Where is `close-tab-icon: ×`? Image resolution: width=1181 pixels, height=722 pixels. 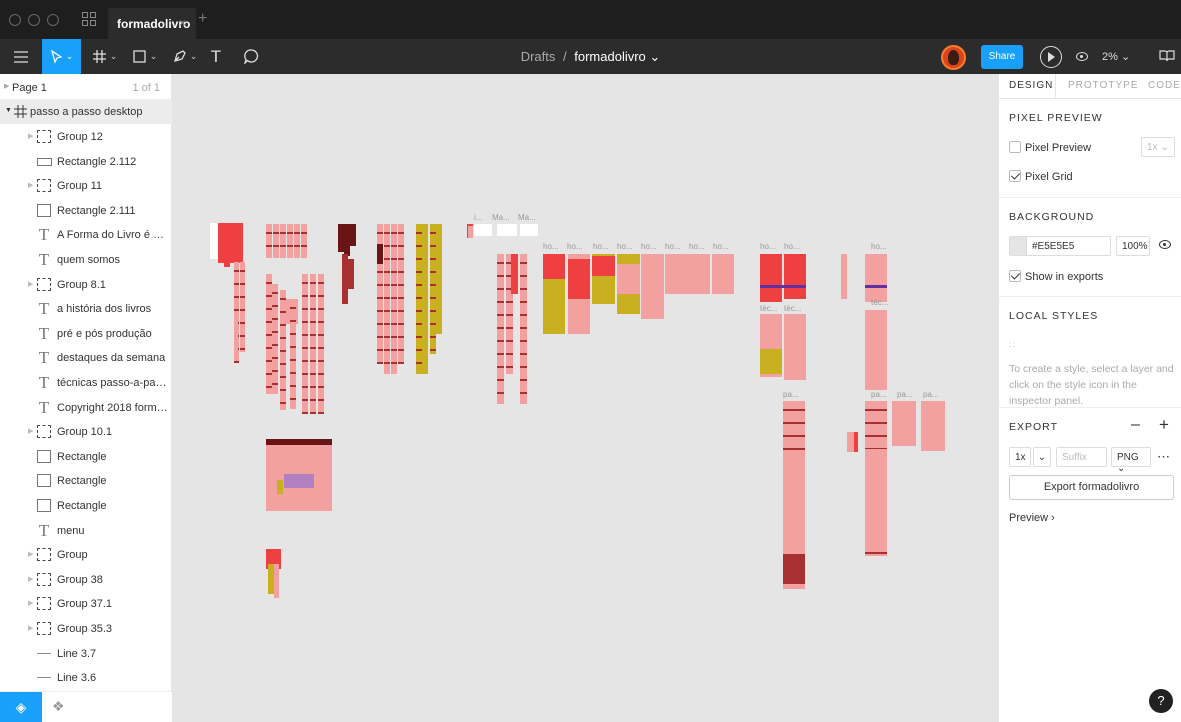 close-tab-icon: × is located at coordinates (182, 23).